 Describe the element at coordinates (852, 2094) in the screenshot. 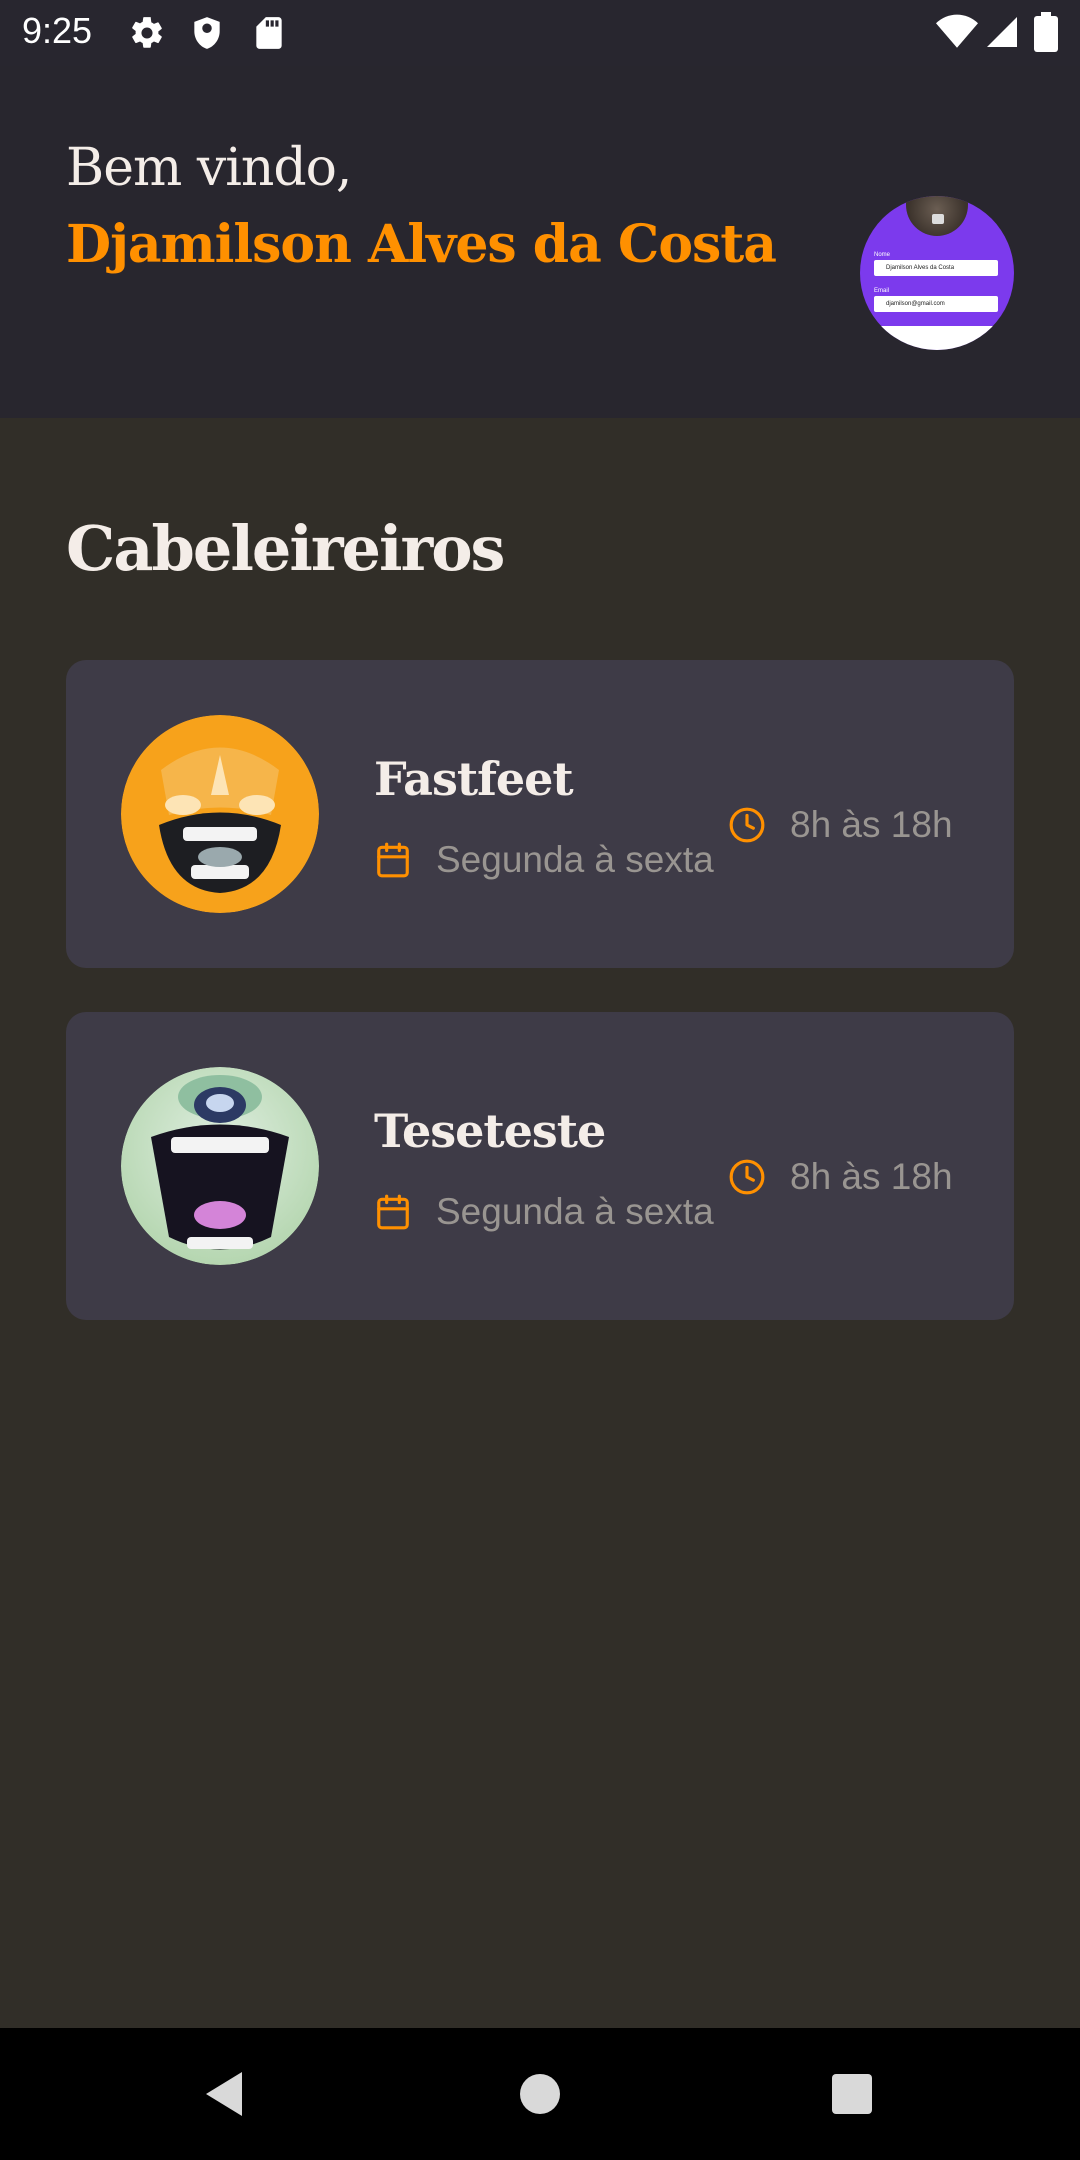

I see `recents-icon` at that location.